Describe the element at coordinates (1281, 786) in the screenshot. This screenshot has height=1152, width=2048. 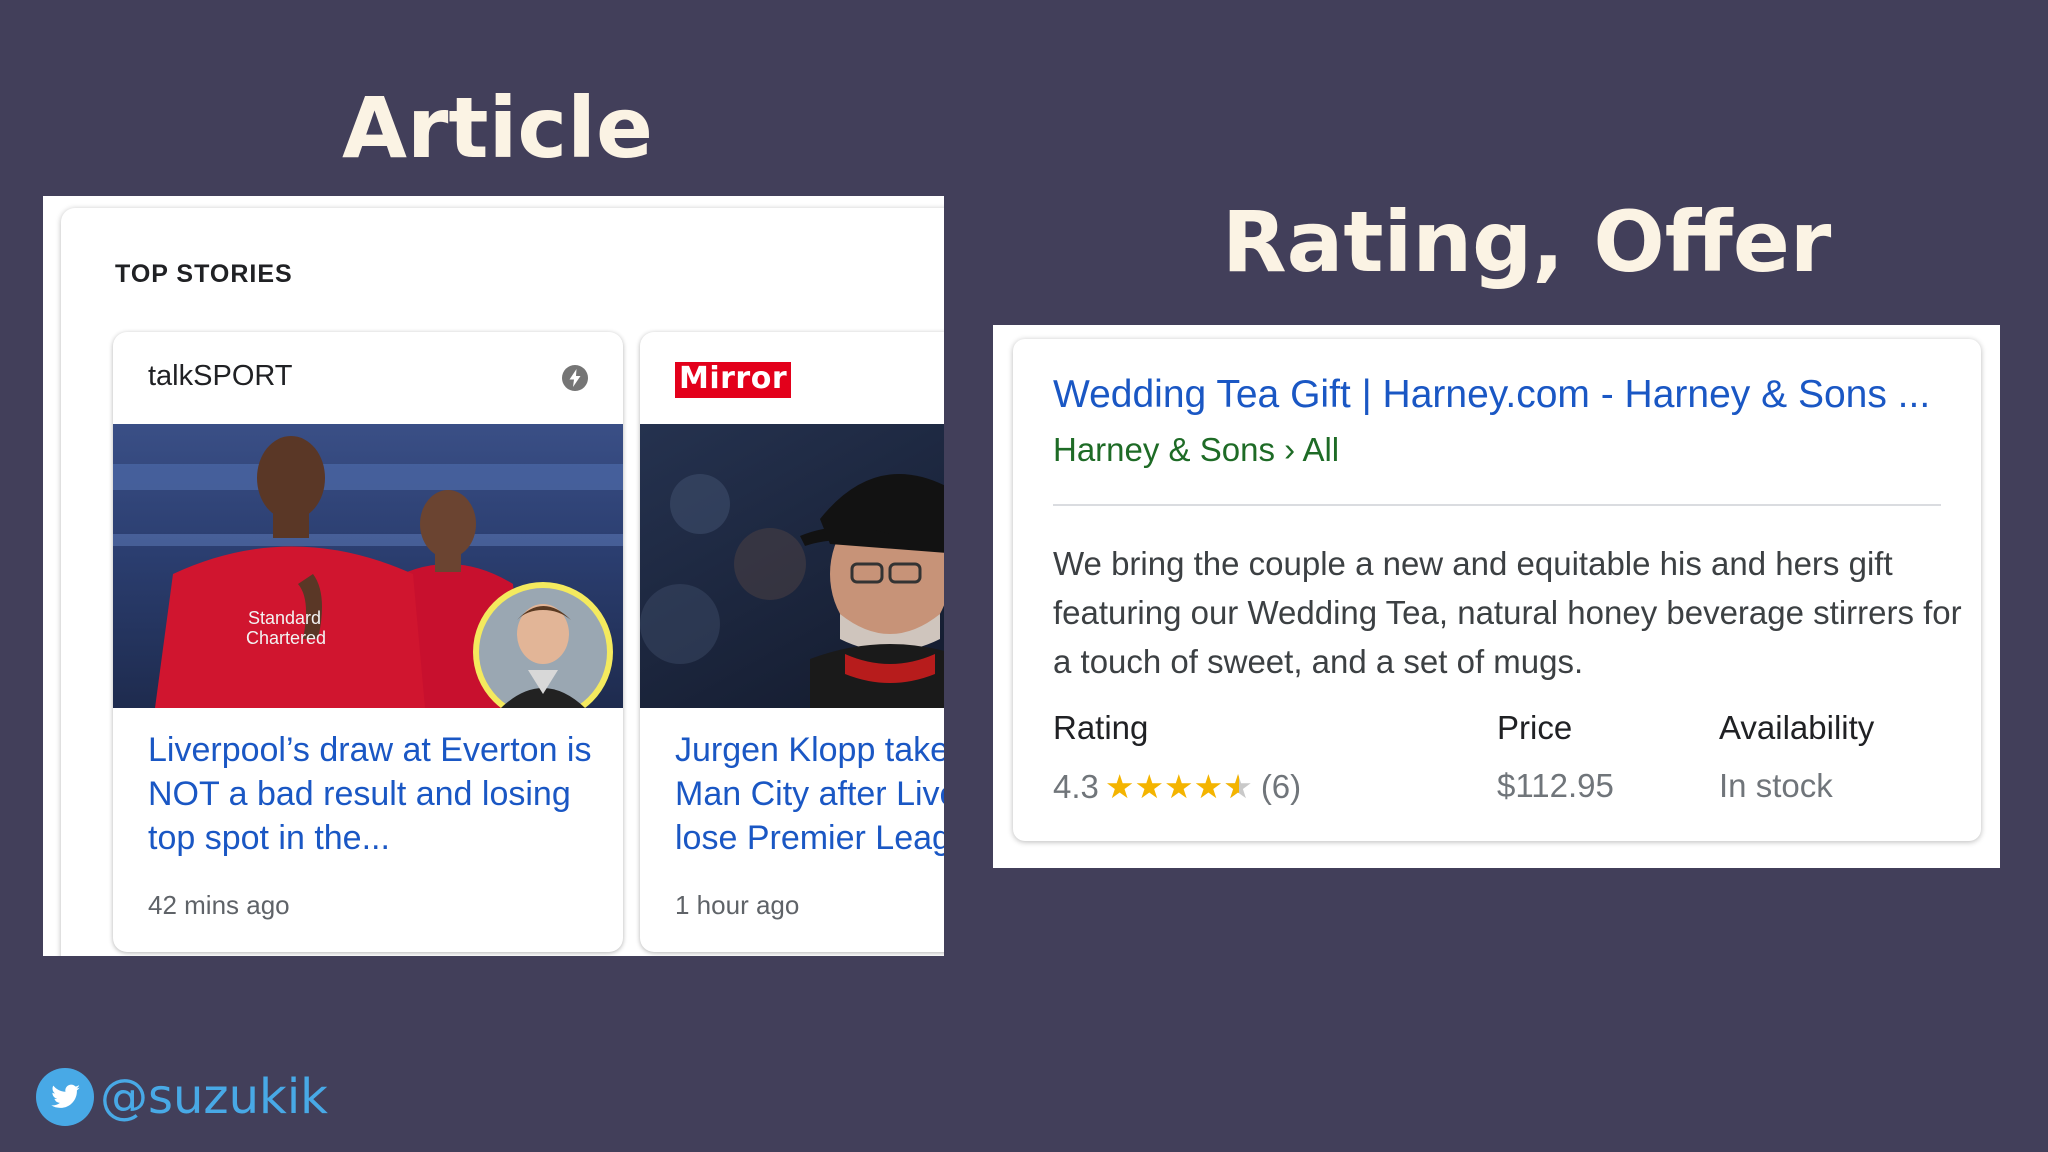
I see `rating-count: (6)` at that location.